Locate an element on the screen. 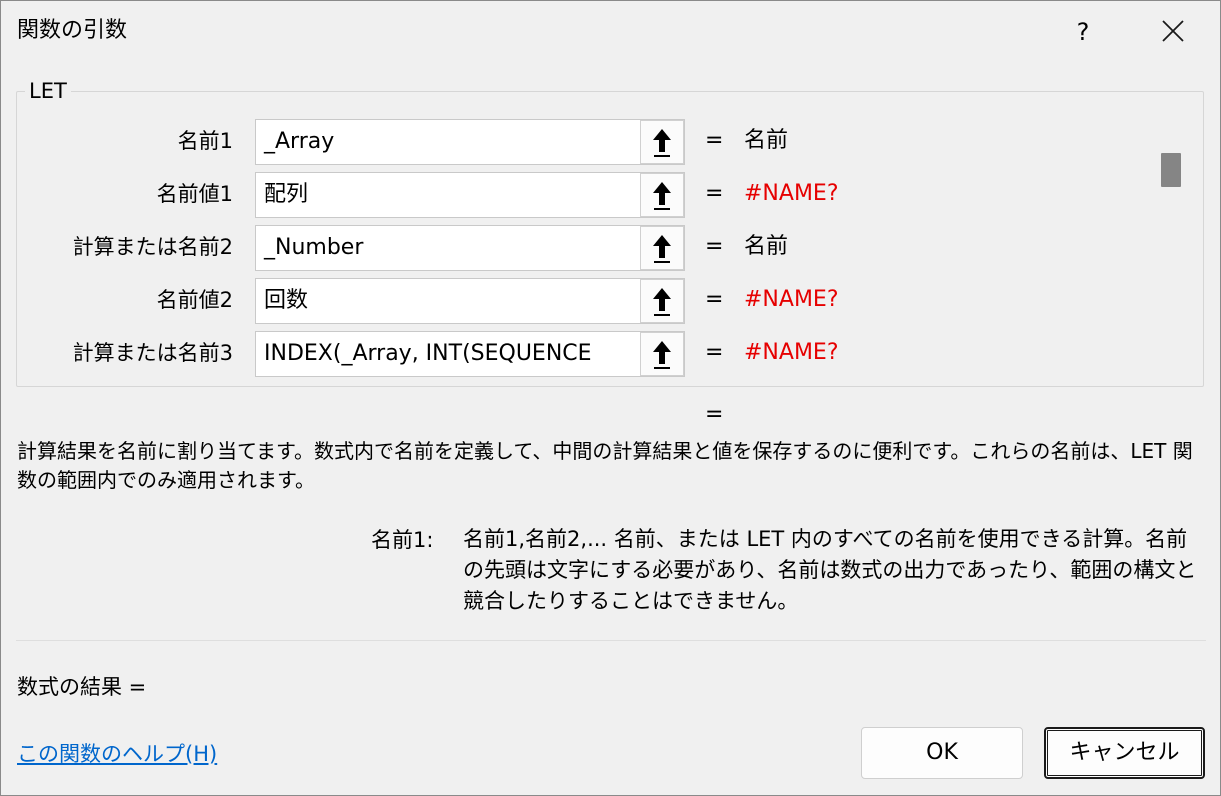  arg-row-value1: 名前値1 配列 = #NAME? is located at coordinates (576, 195).